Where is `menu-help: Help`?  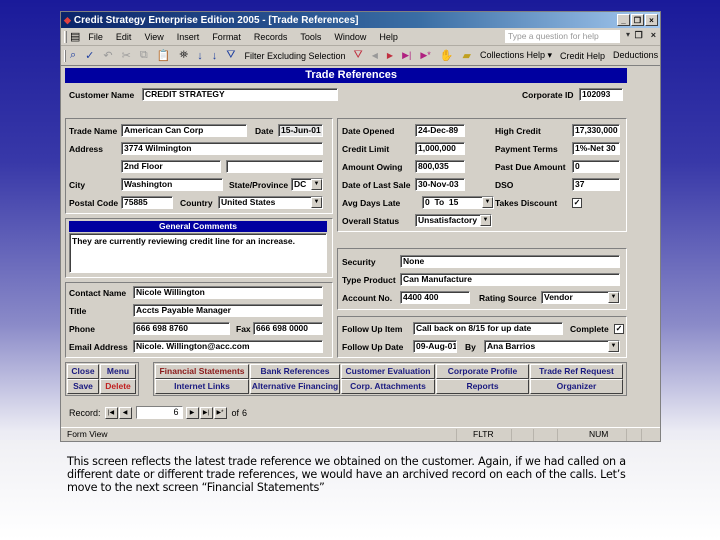
menu-help: Help is located at coordinates (388, 37).